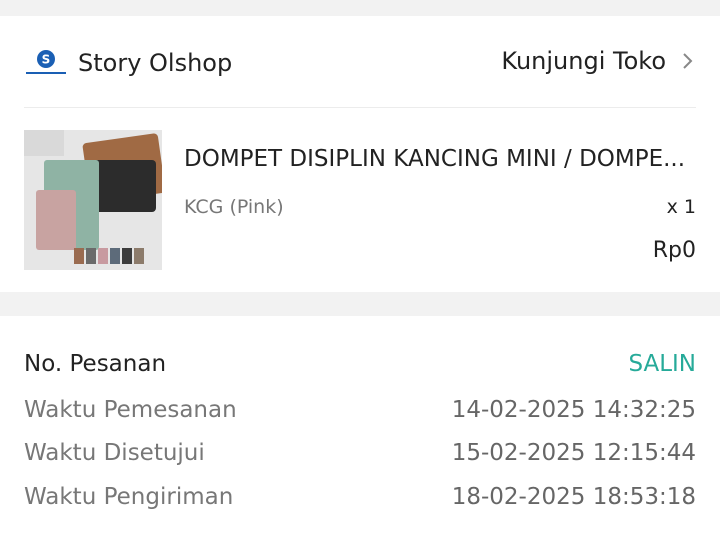 Image resolution: width=720 pixels, height=541 pixels. What do you see at coordinates (360, 304) in the screenshot?
I see `section-divider` at bounding box center [360, 304].